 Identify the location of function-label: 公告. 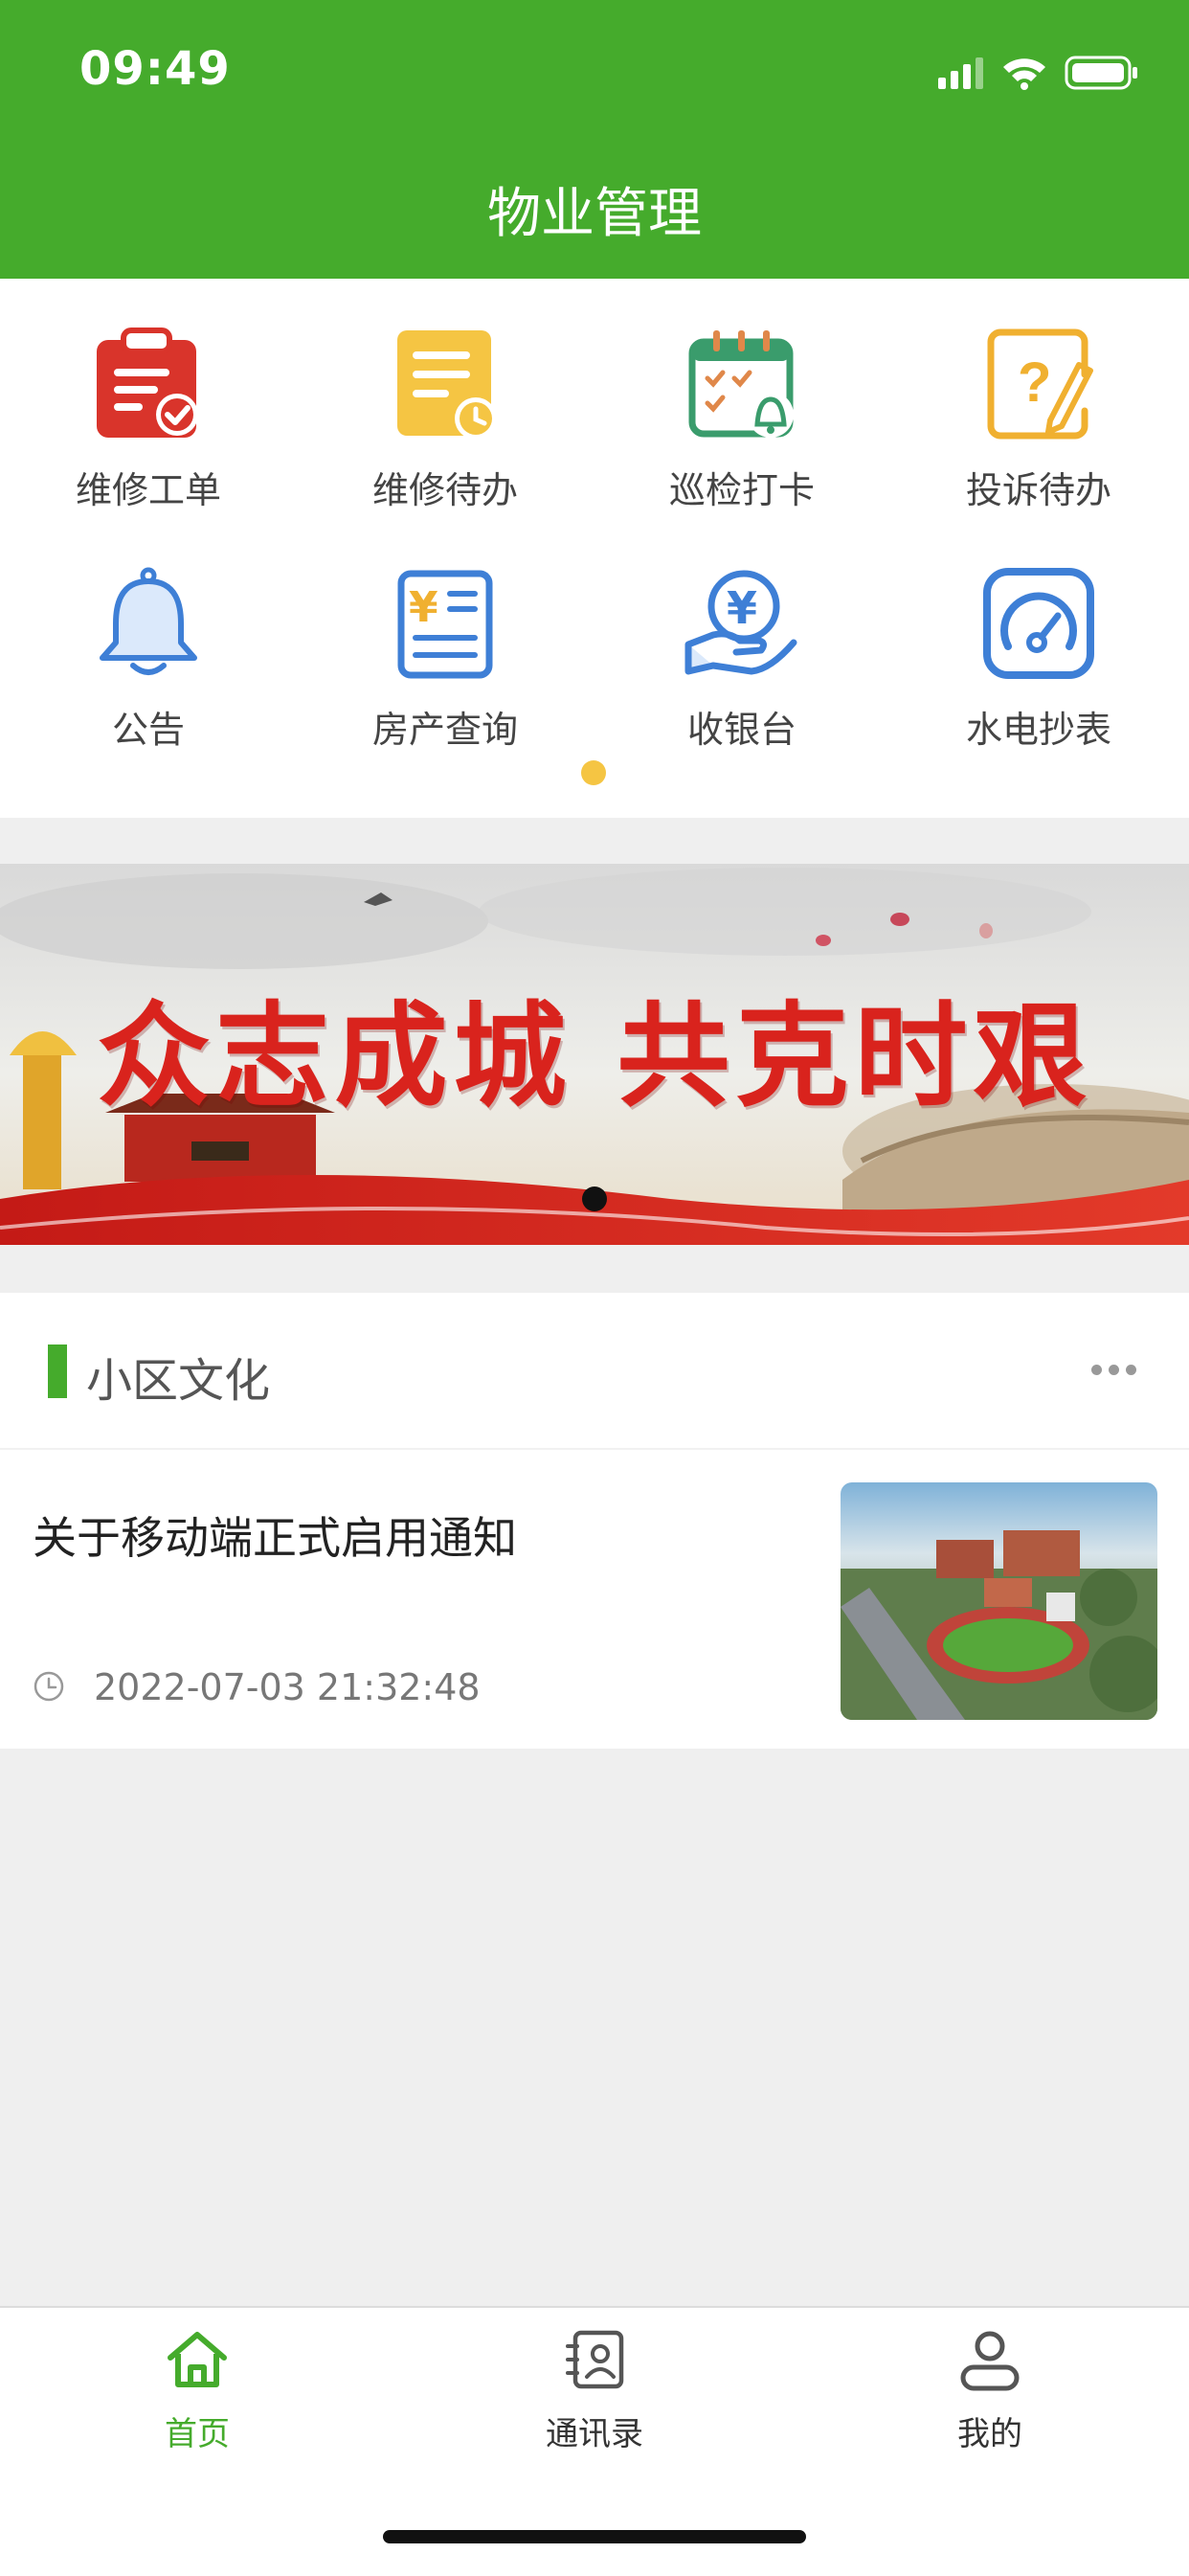
(148, 730).